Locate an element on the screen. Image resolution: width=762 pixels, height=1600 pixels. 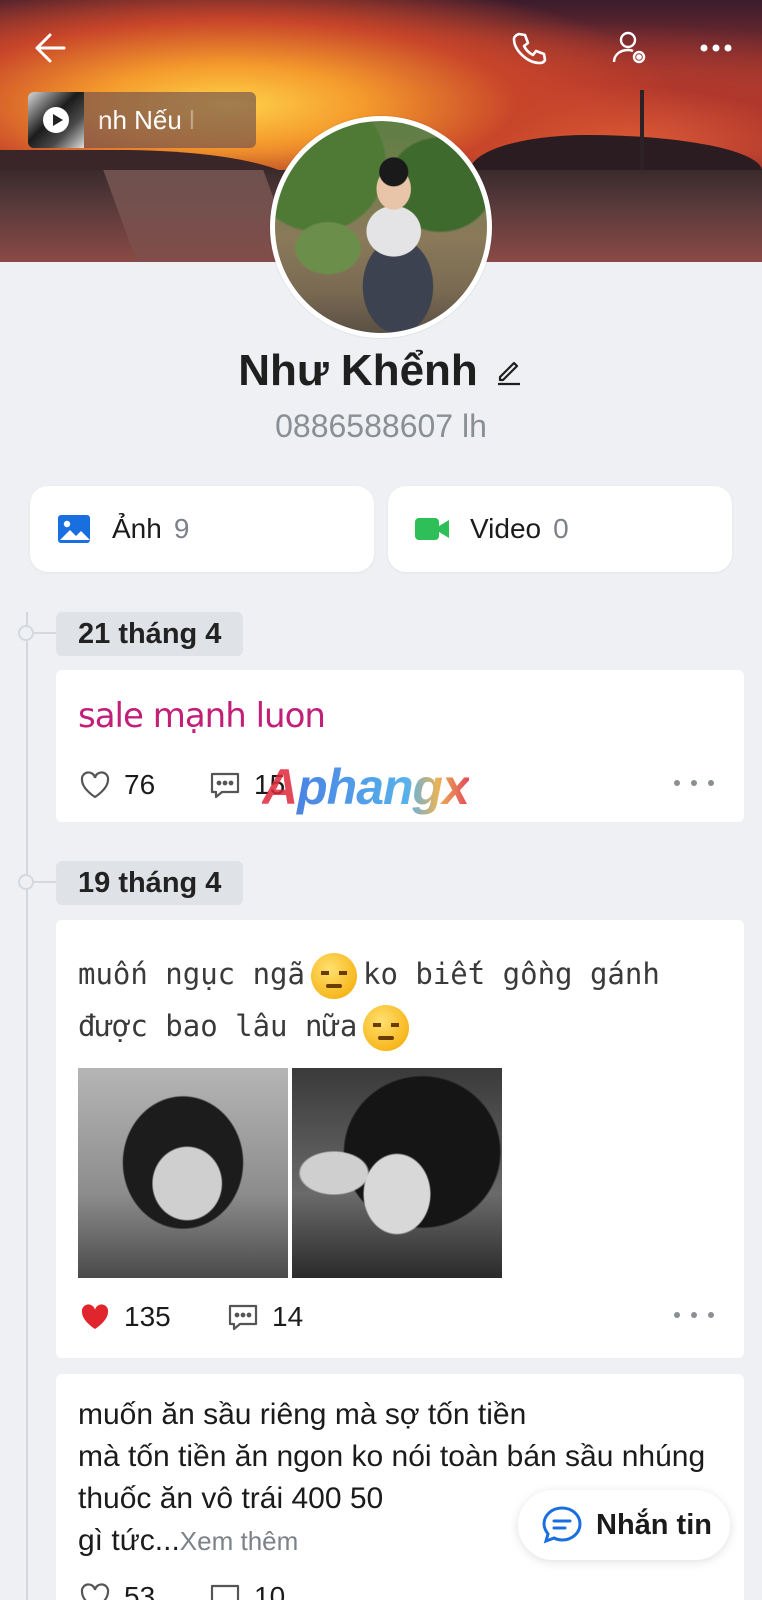
videos-card: Video 0 is located at coordinates (560, 529).